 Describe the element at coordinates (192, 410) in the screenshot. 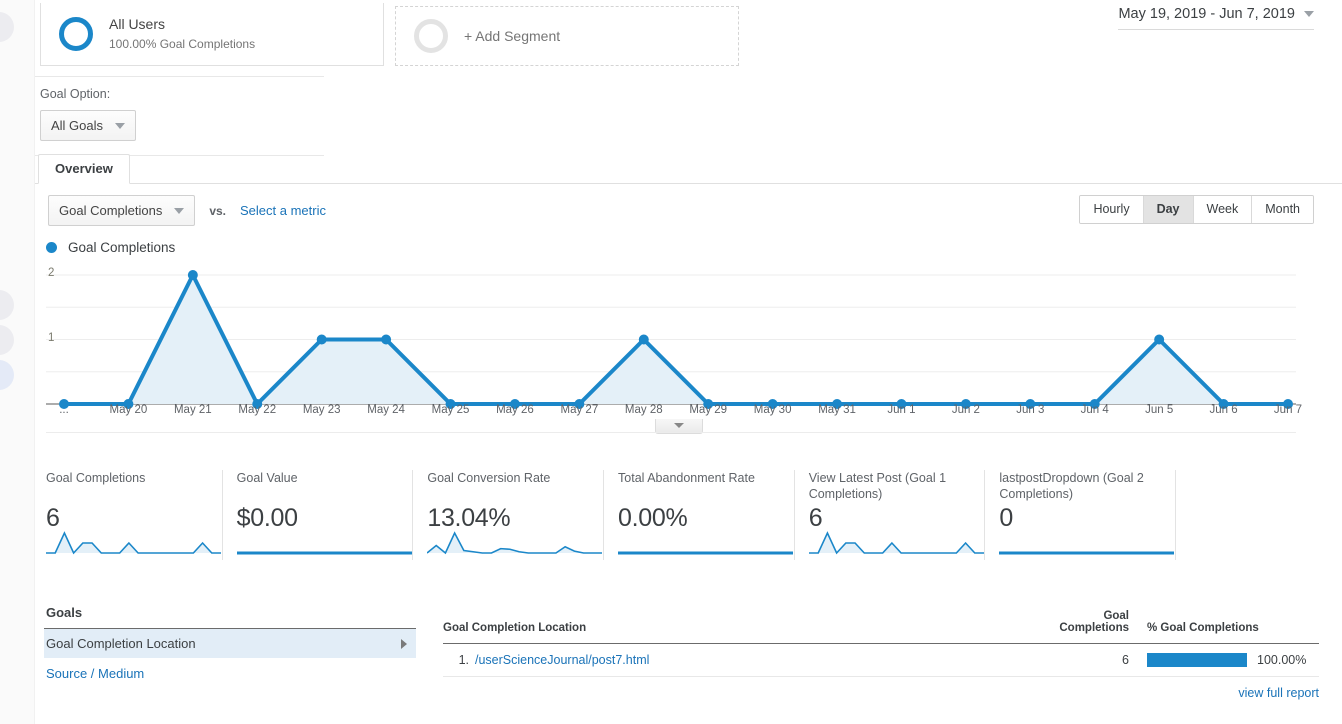

I see `x-axis-tick-label: May 21` at that location.